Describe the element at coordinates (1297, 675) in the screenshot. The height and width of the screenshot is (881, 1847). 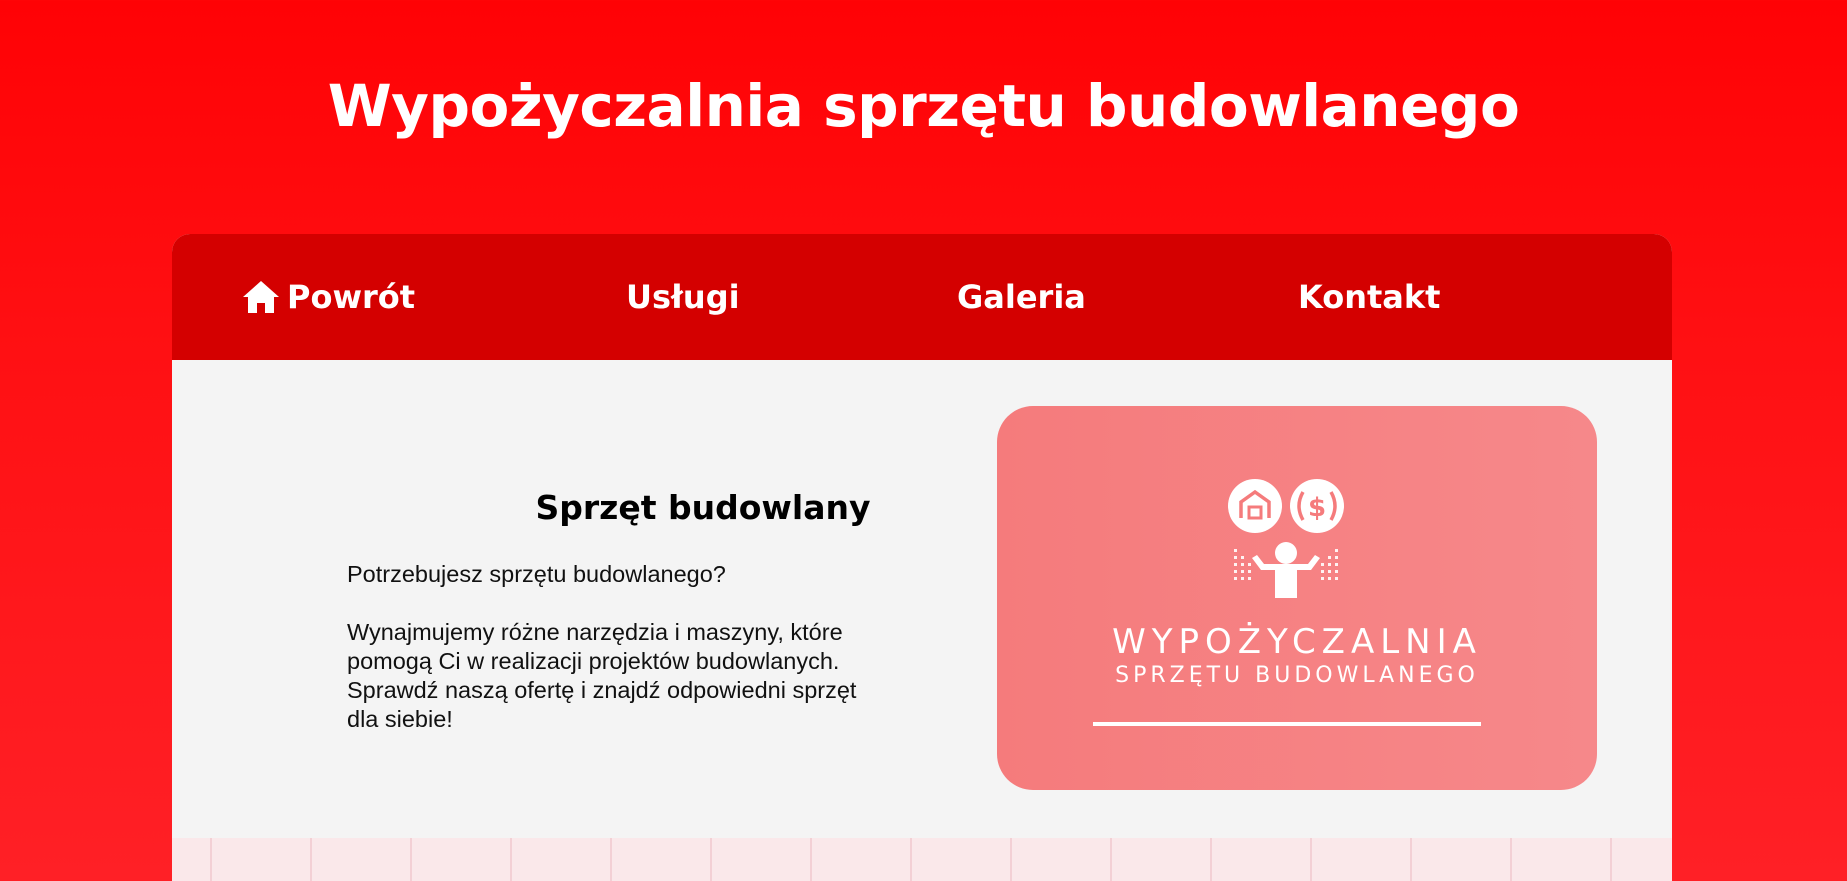
I see `logo-text-sub: SPRZĘTU BUDOWLANEGO` at that location.